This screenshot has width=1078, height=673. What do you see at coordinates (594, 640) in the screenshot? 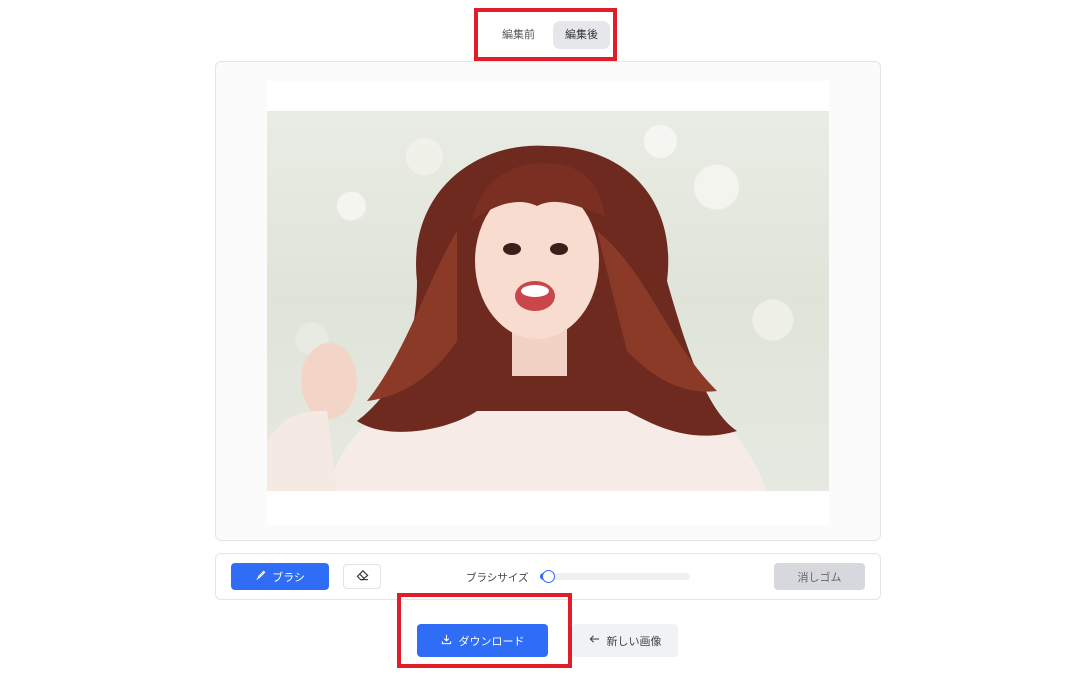
I see `arrow-left-icon` at bounding box center [594, 640].